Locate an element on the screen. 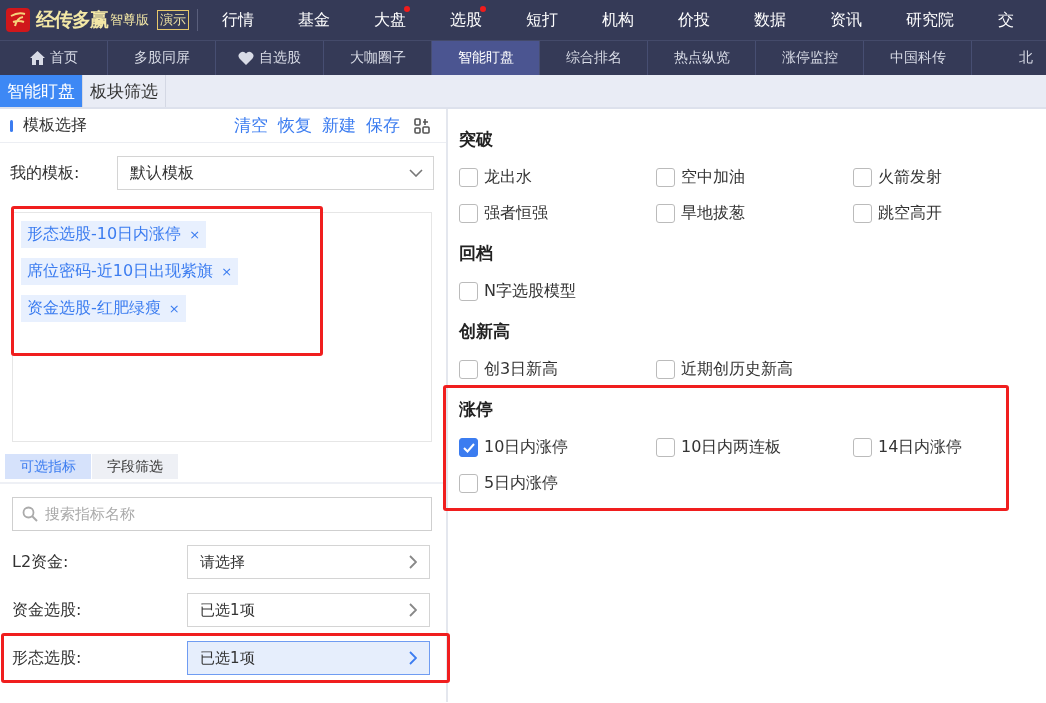 Image resolution: width=1046 pixels, height=703 pixels. action-link: 新建 is located at coordinates (339, 125).